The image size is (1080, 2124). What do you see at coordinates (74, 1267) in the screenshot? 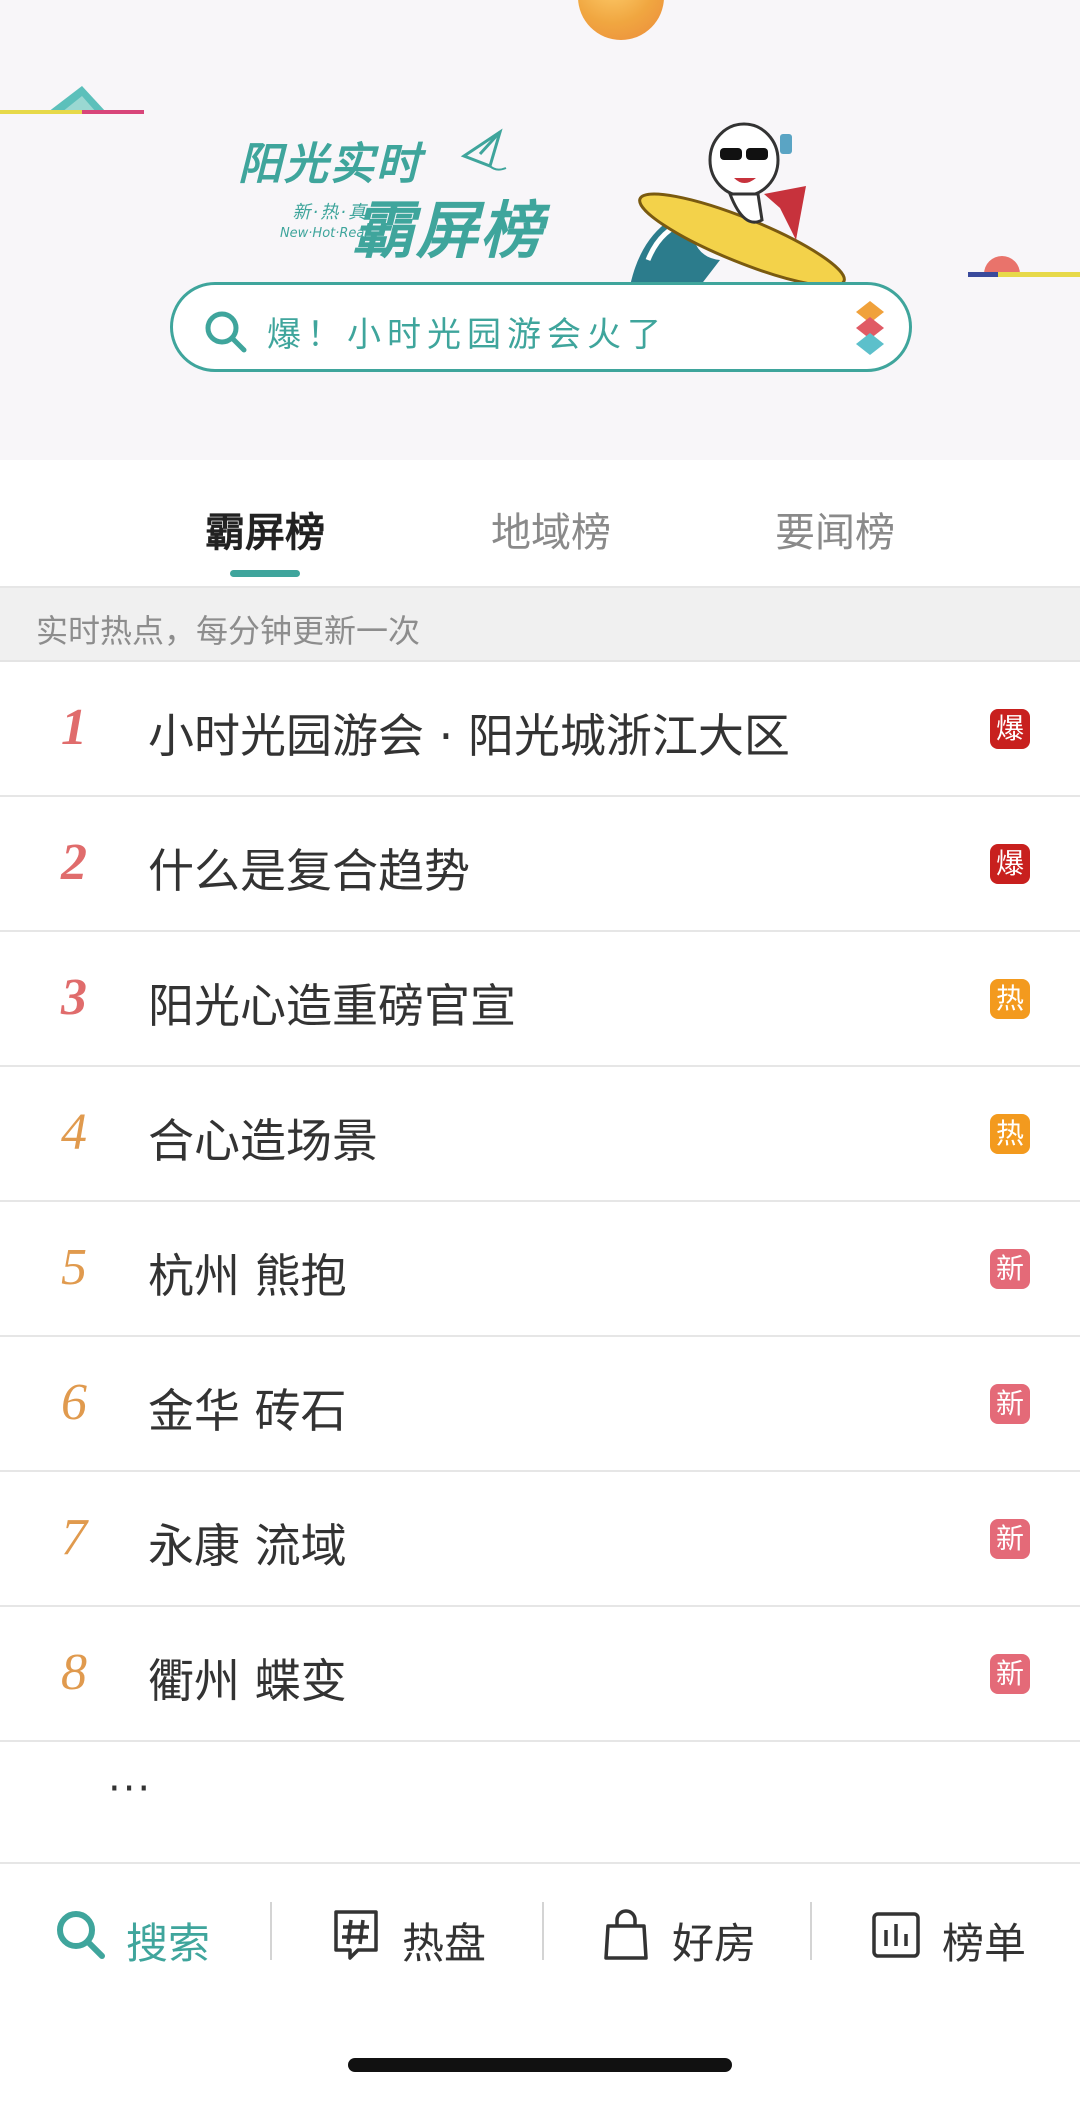
I see `rank-number: 5` at bounding box center [74, 1267].